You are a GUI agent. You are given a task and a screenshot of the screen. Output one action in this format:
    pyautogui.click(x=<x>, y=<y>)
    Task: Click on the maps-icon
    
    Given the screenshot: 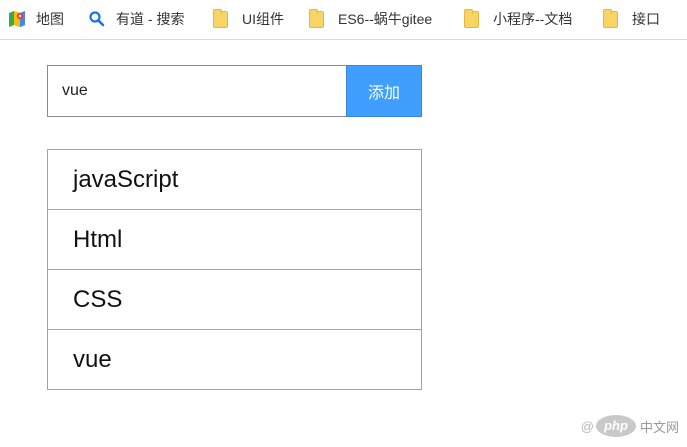 What is the action you would take?
    pyautogui.click(x=17, y=19)
    